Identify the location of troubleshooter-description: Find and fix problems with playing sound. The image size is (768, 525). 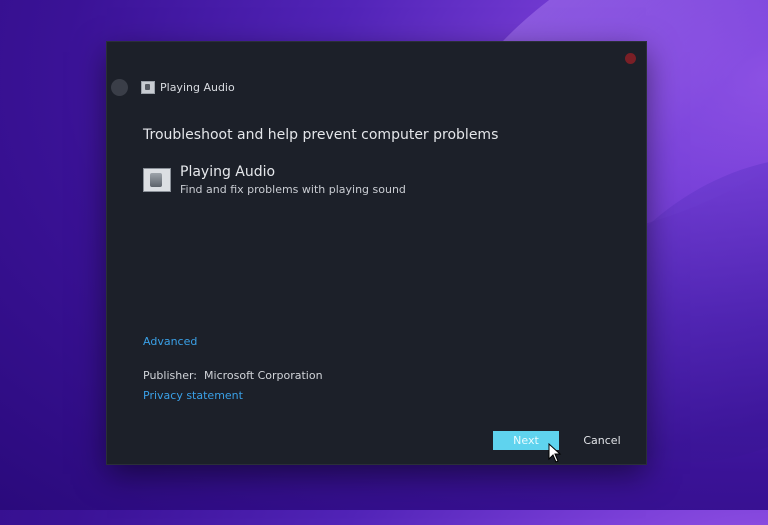
(293, 189).